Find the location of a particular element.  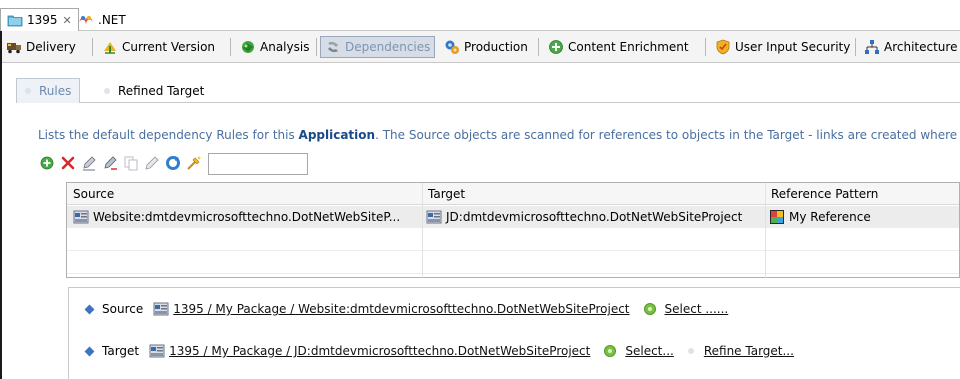

tab-current-version: Current Version is located at coordinates (158, 47).